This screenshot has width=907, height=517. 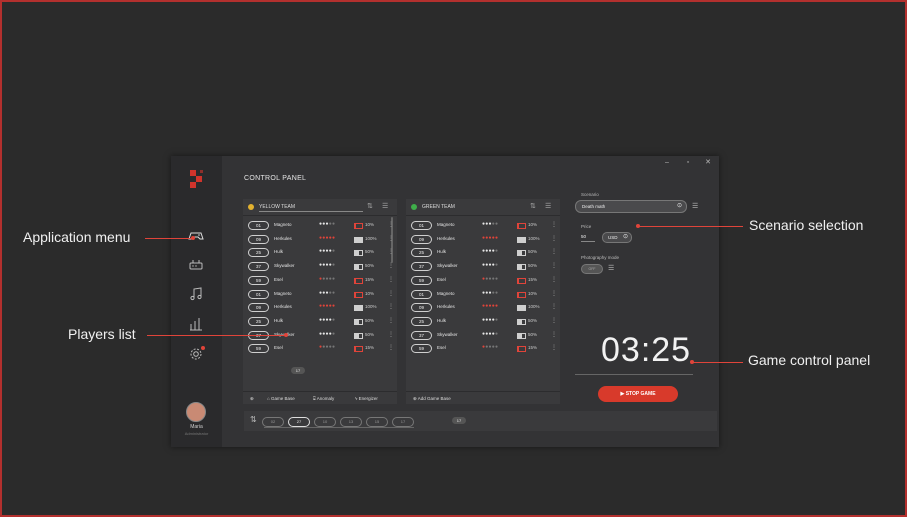 I want to click on game-pill: 10, so click(x=325, y=422).